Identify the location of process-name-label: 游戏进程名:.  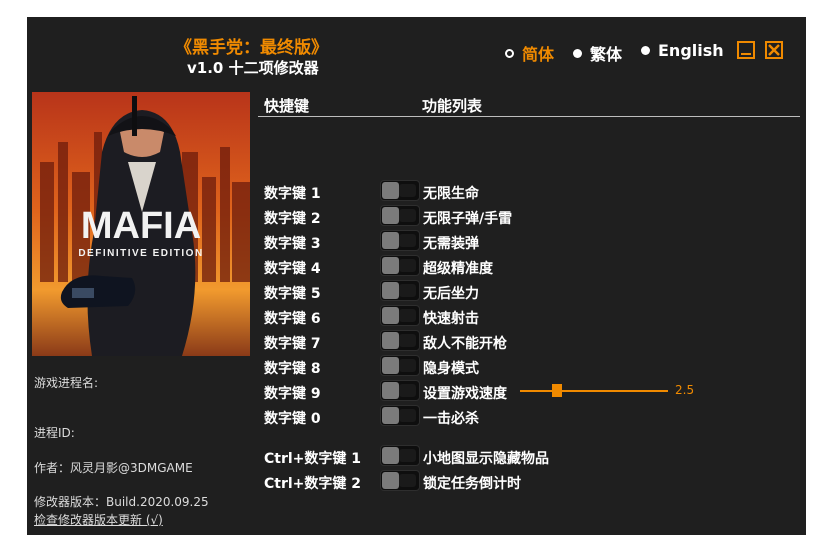
(66, 383).